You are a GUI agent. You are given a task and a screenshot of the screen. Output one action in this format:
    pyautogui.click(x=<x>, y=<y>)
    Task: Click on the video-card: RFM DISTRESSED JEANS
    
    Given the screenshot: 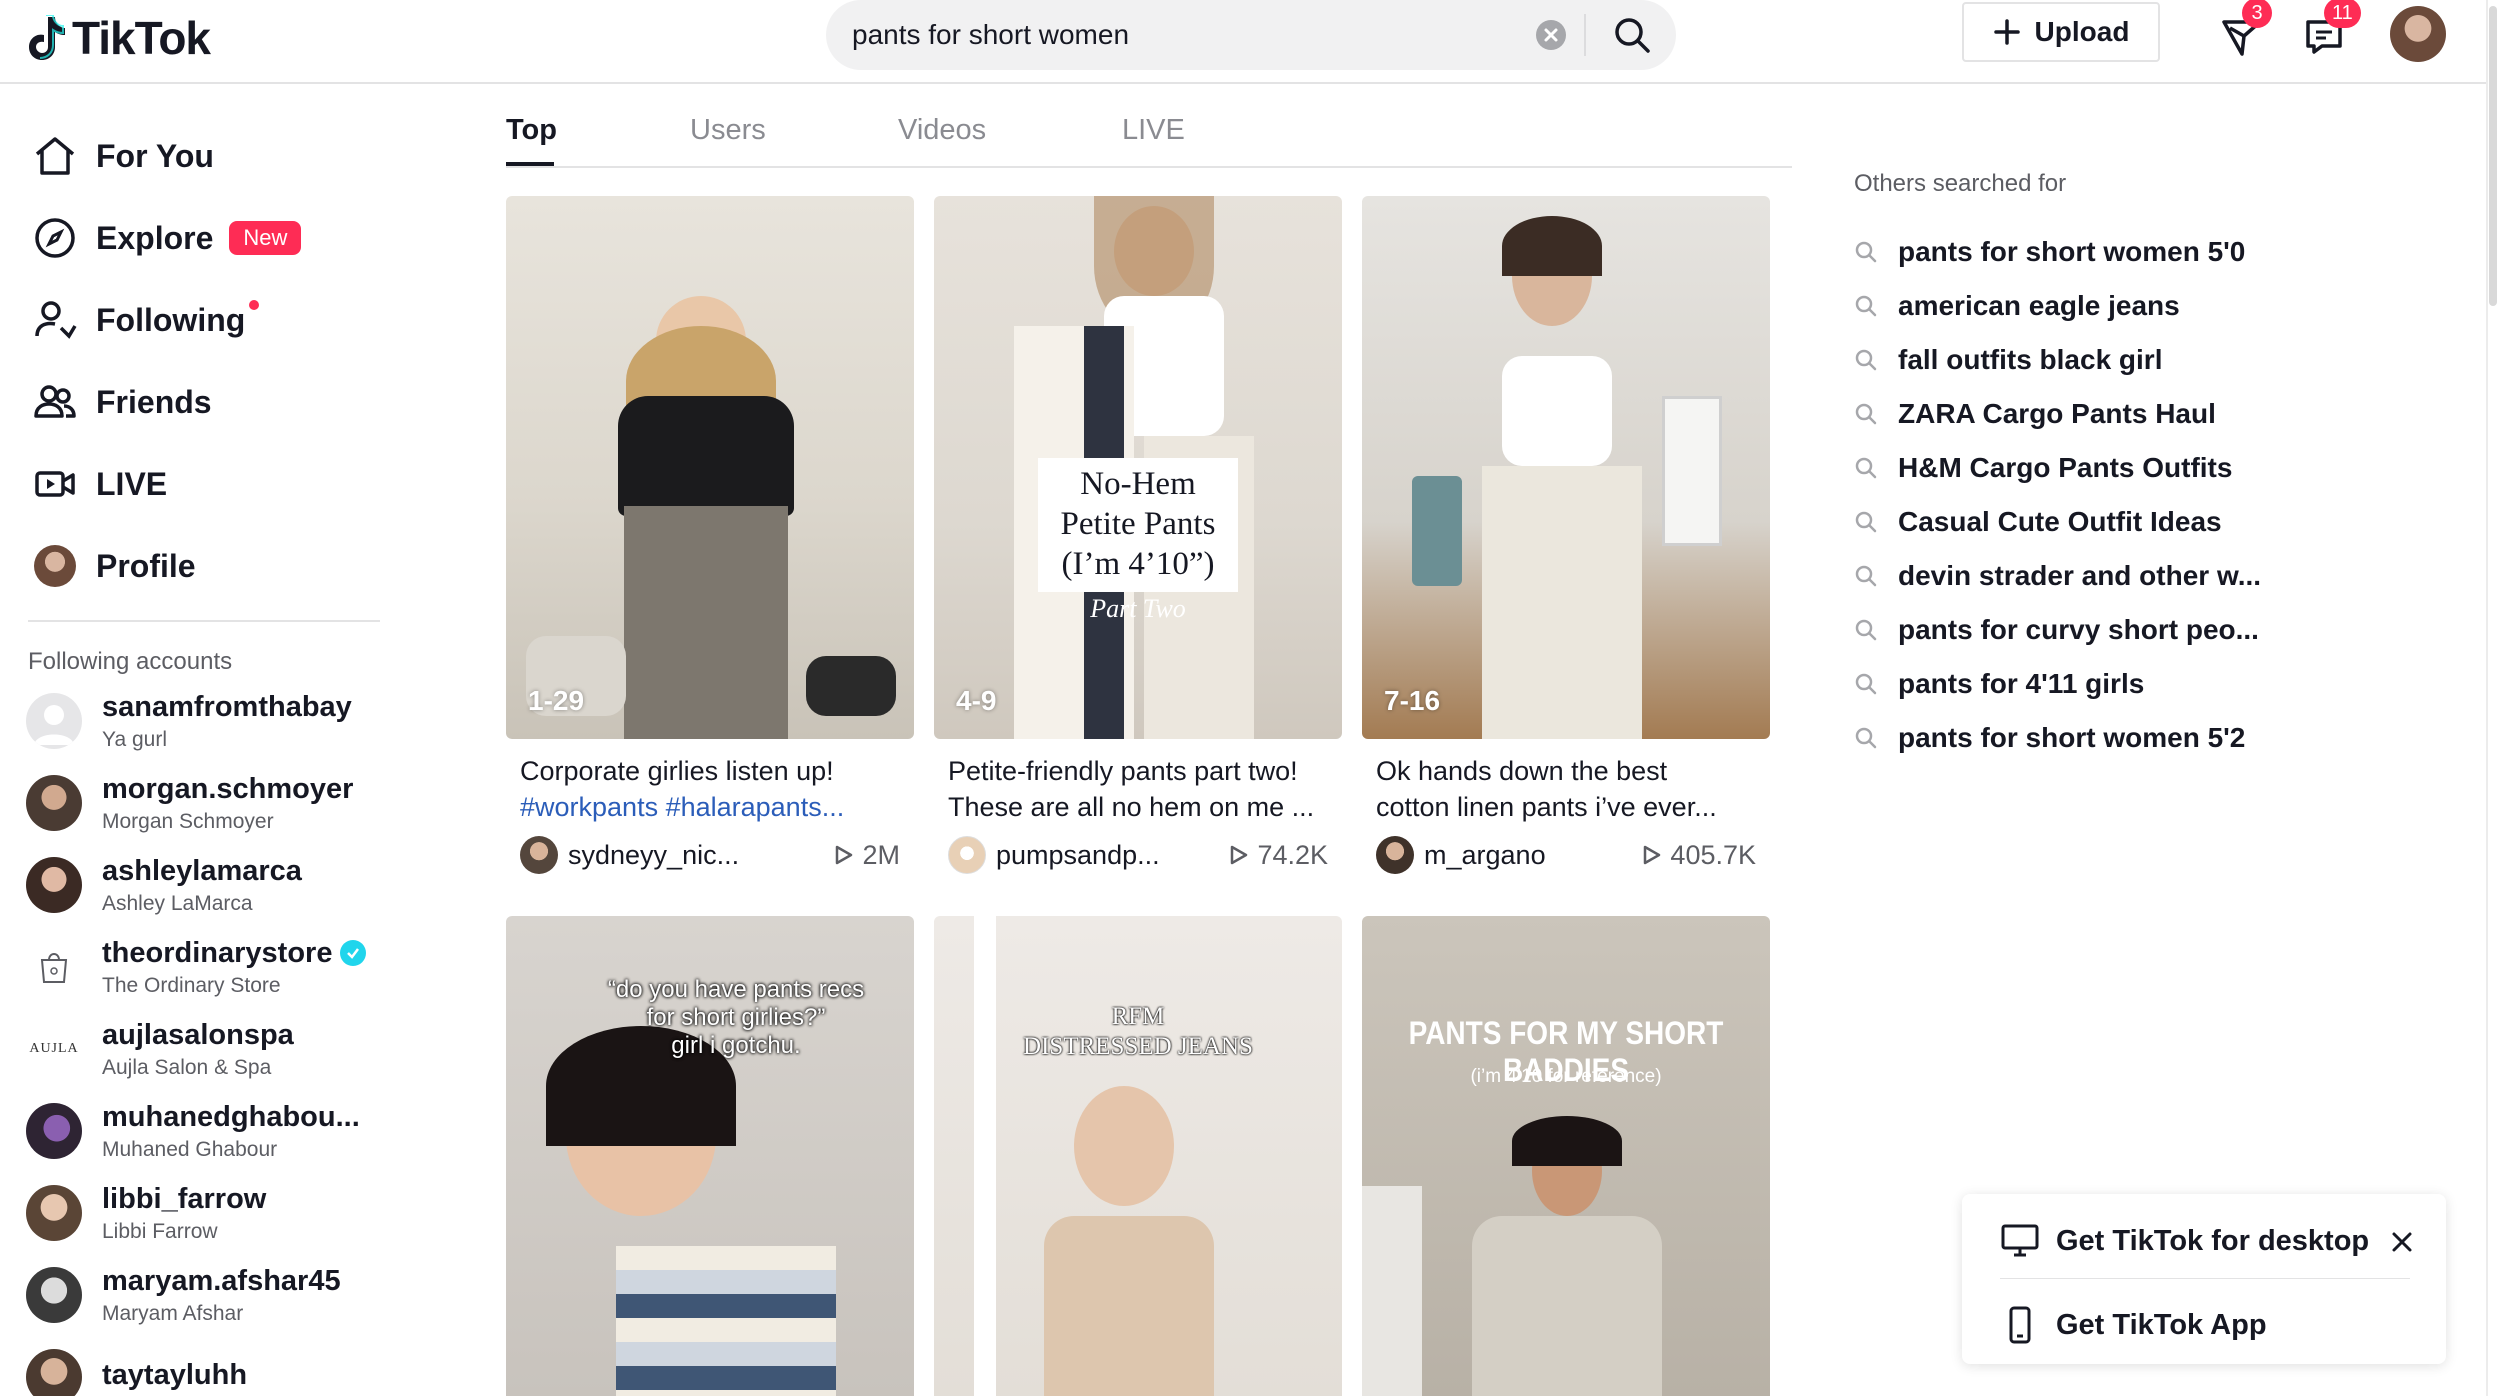 What is the action you would take?
    pyautogui.click(x=1138, y=1156)
    